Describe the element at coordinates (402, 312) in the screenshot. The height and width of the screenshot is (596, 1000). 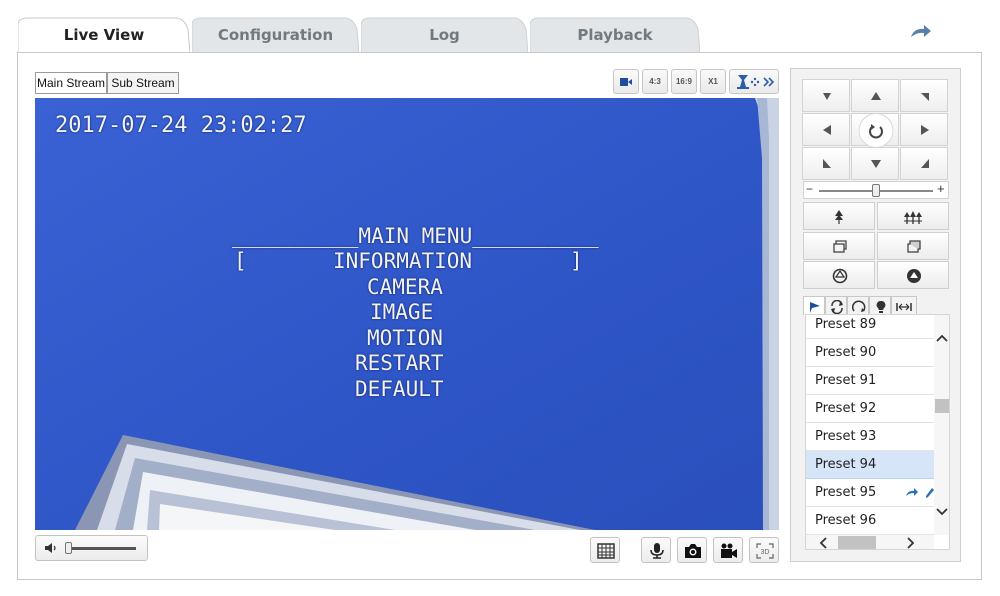
I see `osd-menu-item: IMAGE` at that location.